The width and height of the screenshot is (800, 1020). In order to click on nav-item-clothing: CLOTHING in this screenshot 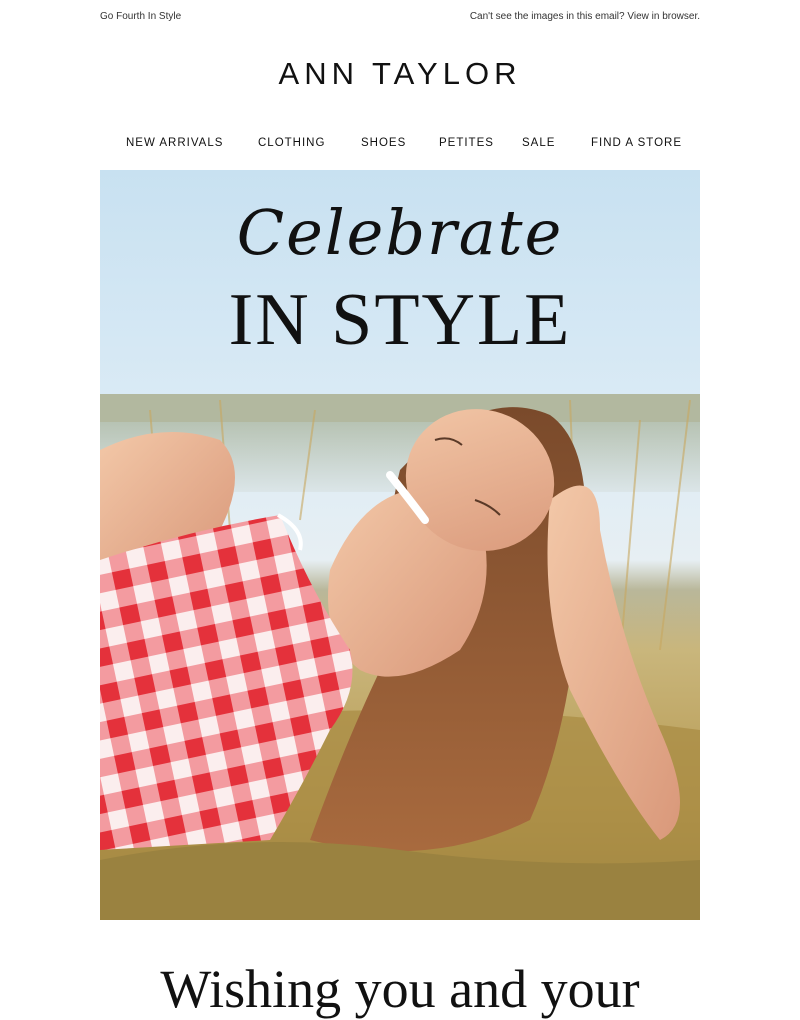, I will do `click(291, 143)`.